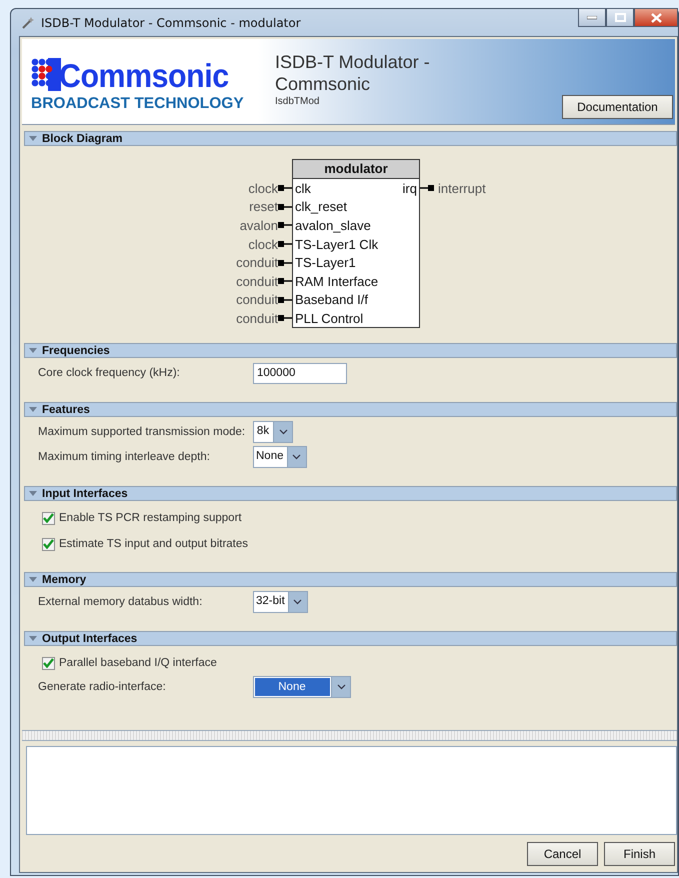 Image resolution: width=679 pixels, height=878 pixels. What do you see at coordinates (350, 138) in the screenshot?
I see `section-header: Block Diagram` at bounding box center [350, 138].